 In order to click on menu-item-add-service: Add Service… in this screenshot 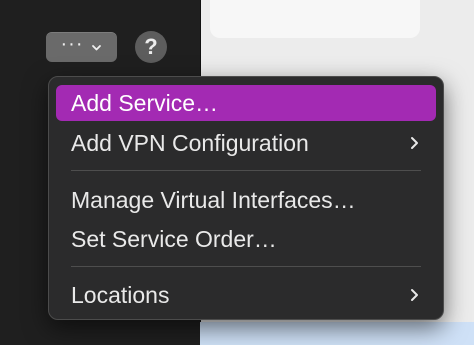, I will do `click(246, 103)`.